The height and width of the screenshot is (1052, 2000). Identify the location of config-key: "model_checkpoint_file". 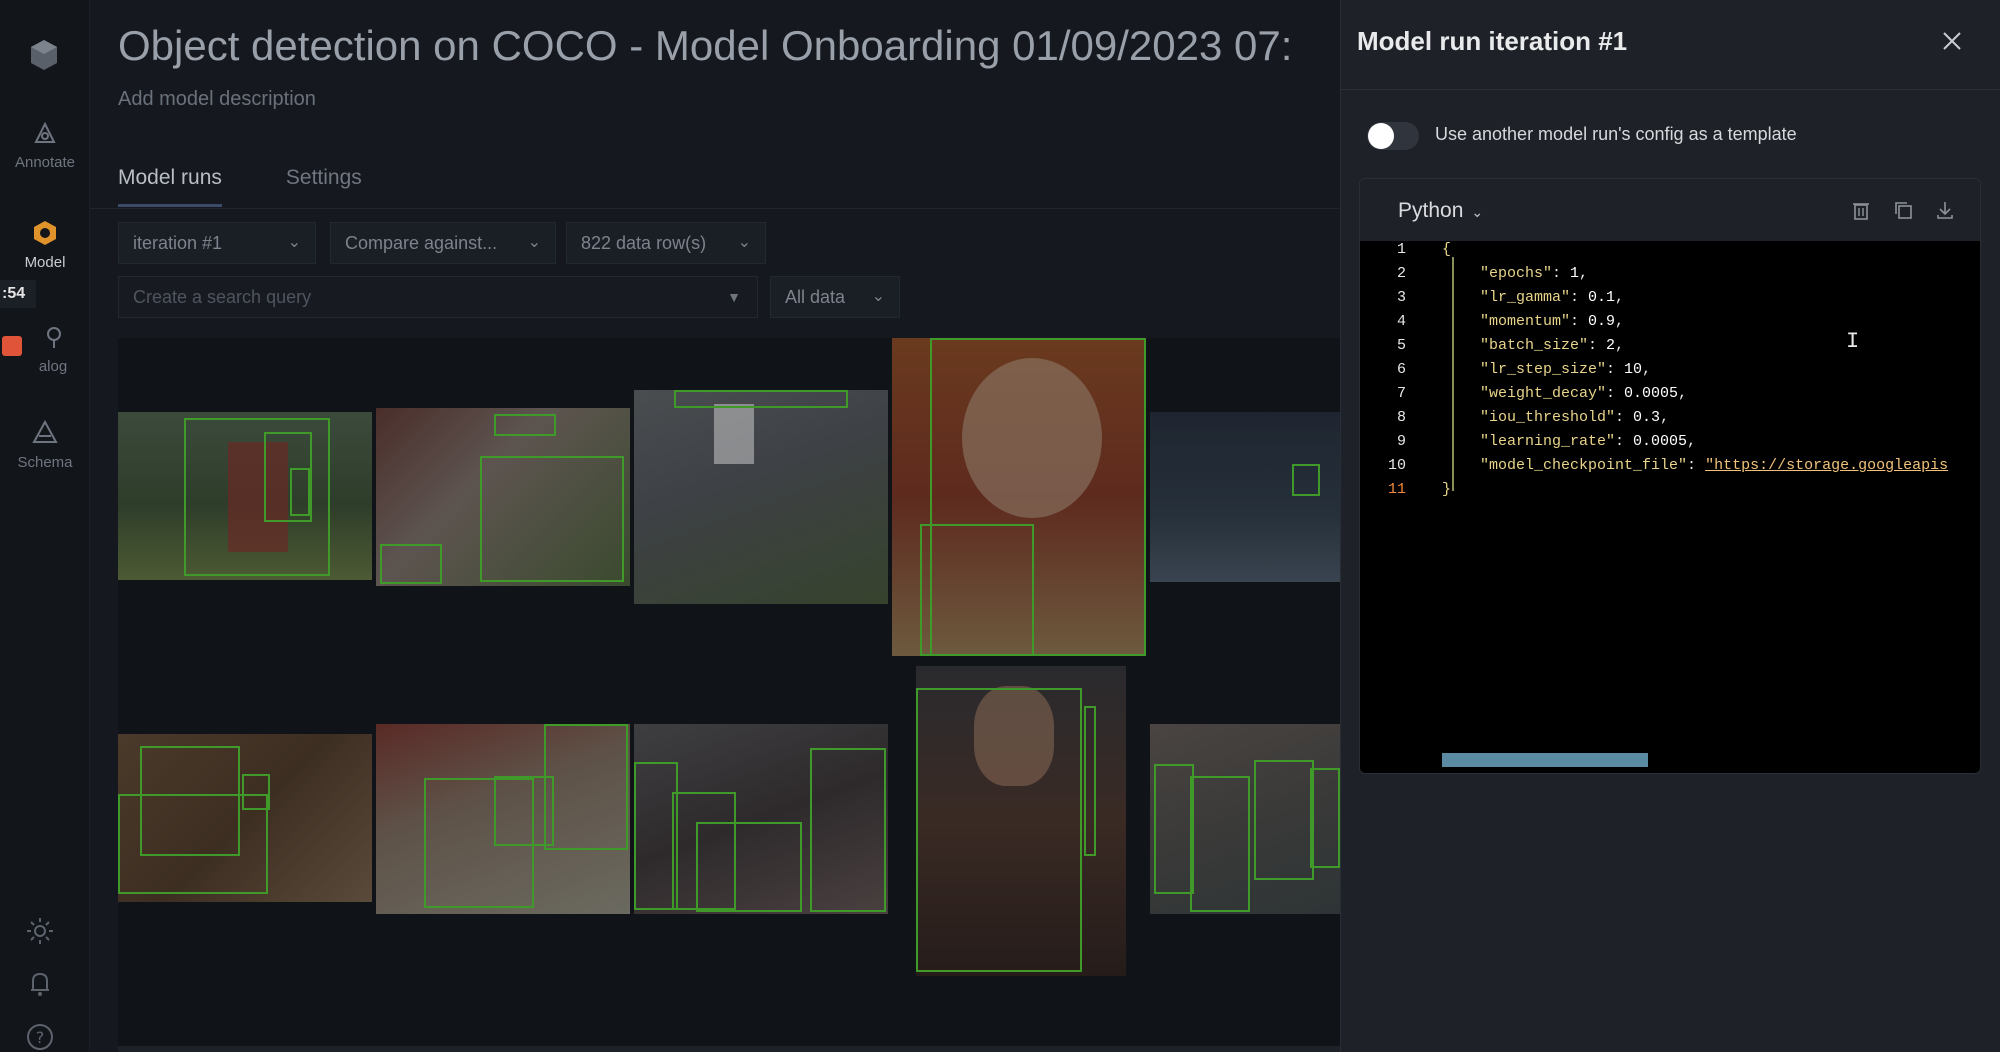
(1584, 465).